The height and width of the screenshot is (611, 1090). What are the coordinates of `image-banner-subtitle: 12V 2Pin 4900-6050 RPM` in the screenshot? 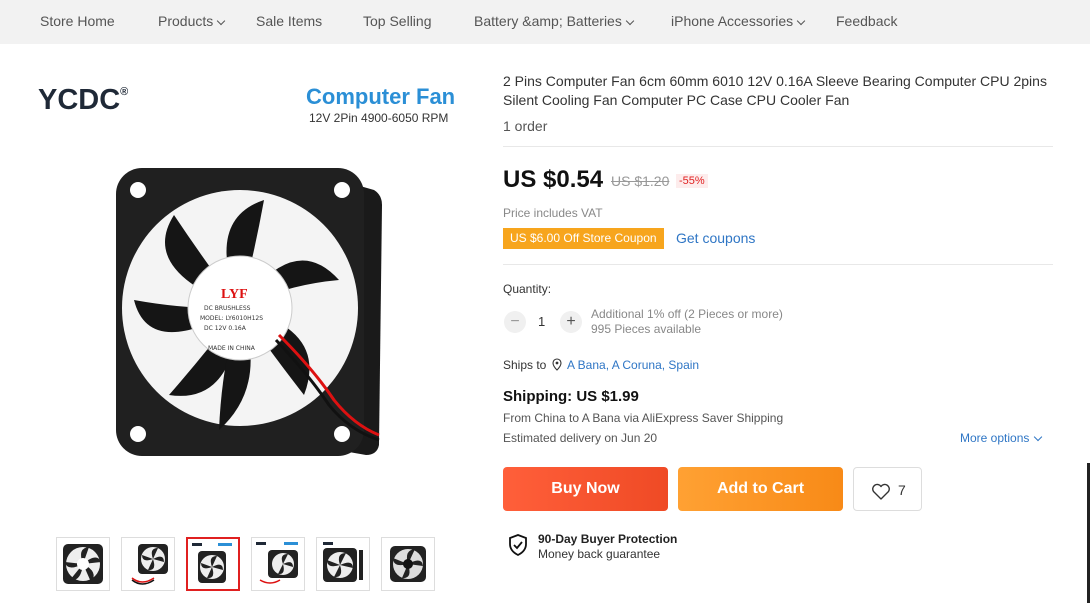 It's located at (379, 118).